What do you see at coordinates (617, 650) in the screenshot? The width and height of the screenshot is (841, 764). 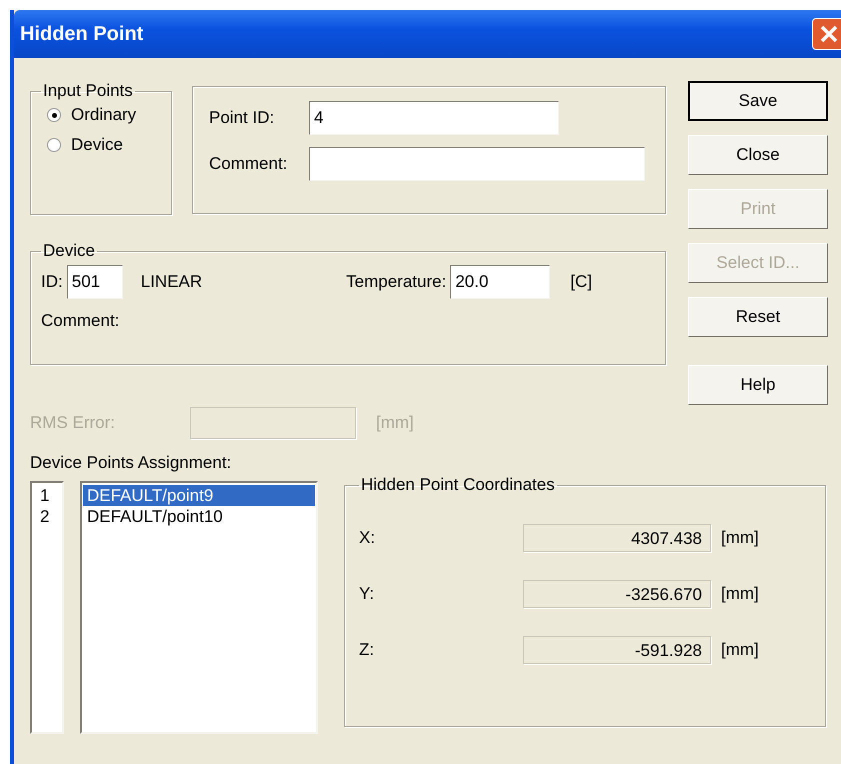 I see `readonly-field: -591.928` at bounding box center [617, 650].